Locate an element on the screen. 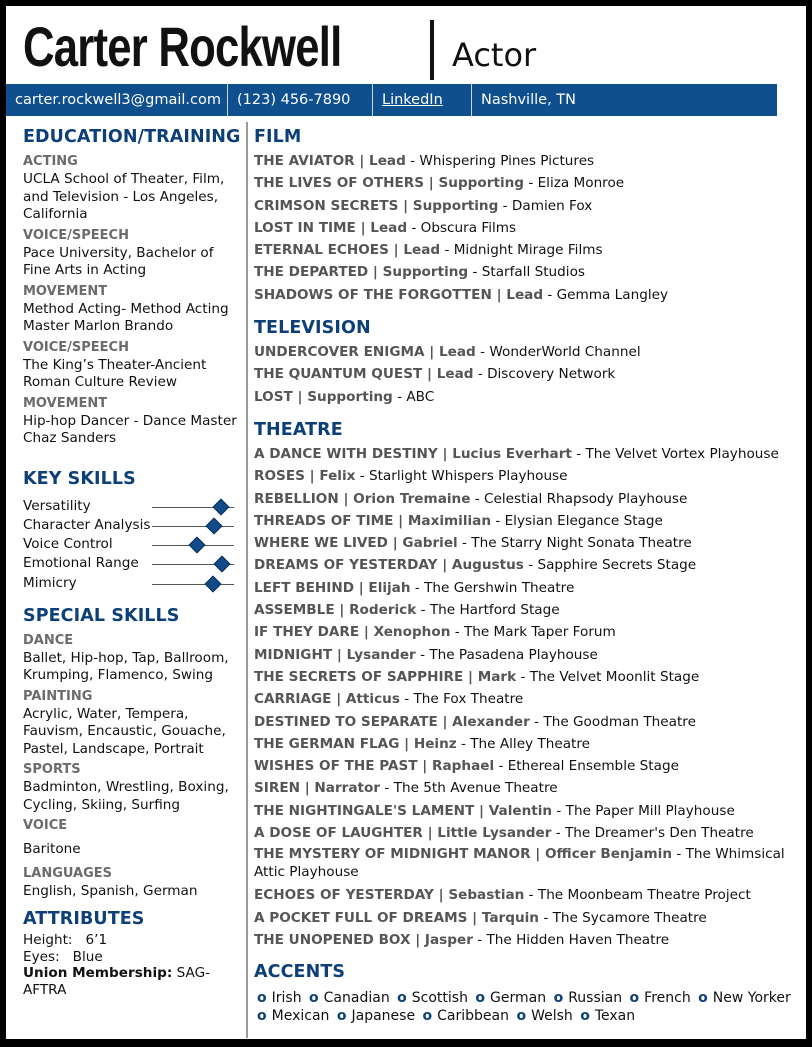  accent-item: Canadian is located at coordinates (356, 998).